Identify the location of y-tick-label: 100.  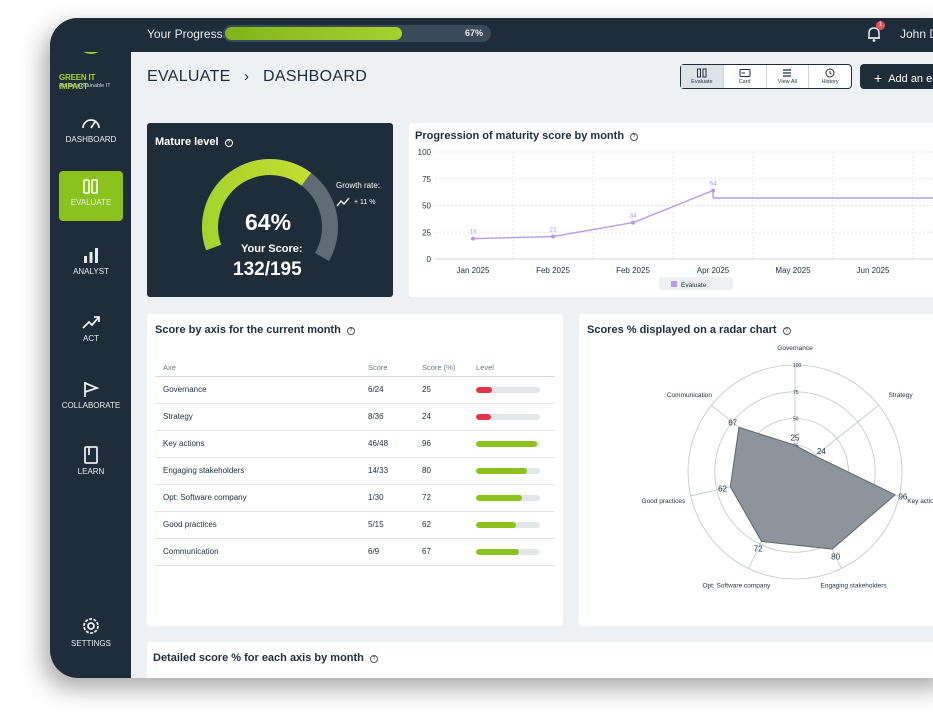
(425, 152).